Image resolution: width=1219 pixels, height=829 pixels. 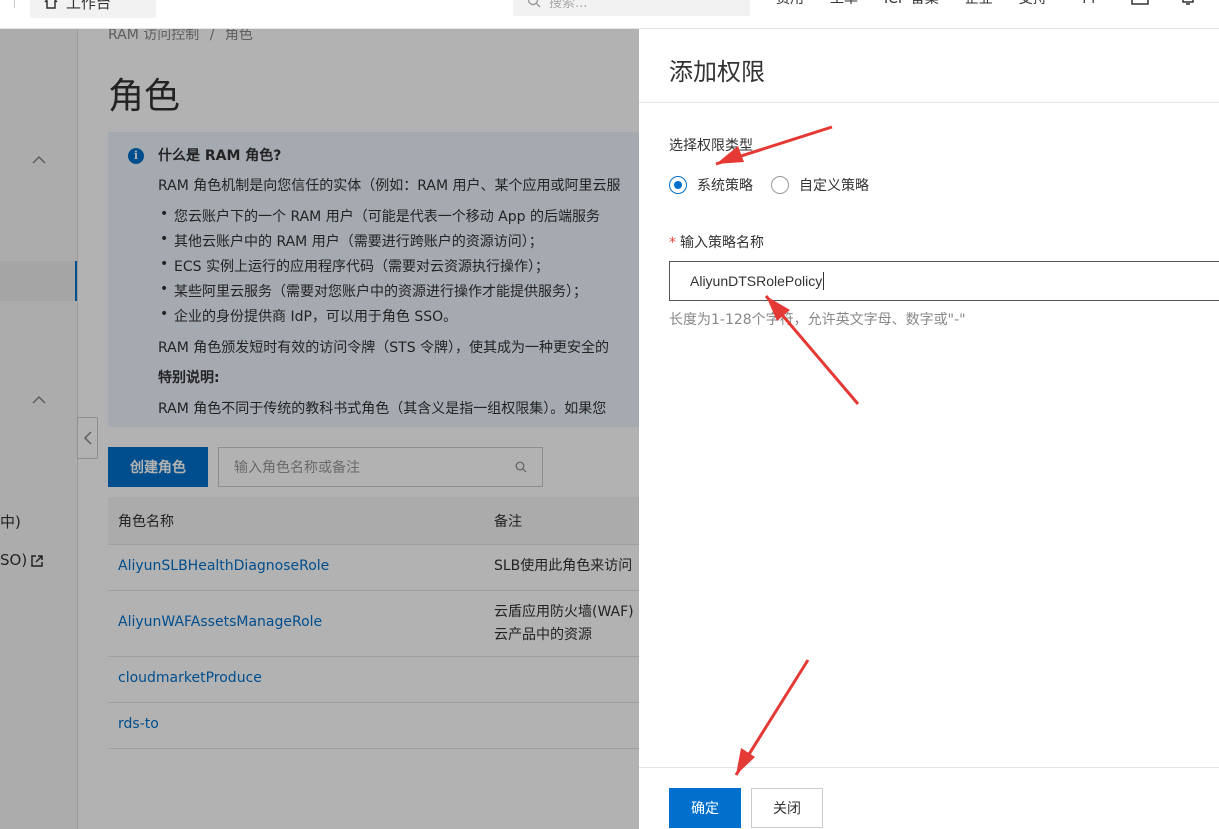 What do you see at coordinates (844, 4) in the screenshot?
I see `nav-tickets: 工单` at bounding box center [844, 4].